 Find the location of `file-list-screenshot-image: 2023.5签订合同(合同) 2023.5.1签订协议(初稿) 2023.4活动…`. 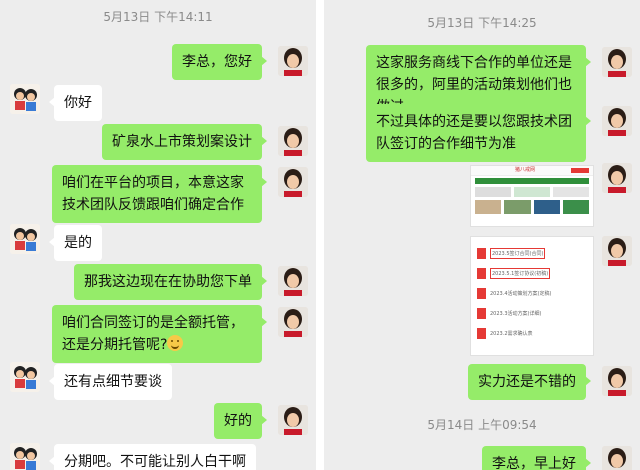

file-list-screenshot-image: 2023.5签订合同(合同) 2023.5.1签订协议(初稿) 2023.4活动… is located at coordinates (532, 296).